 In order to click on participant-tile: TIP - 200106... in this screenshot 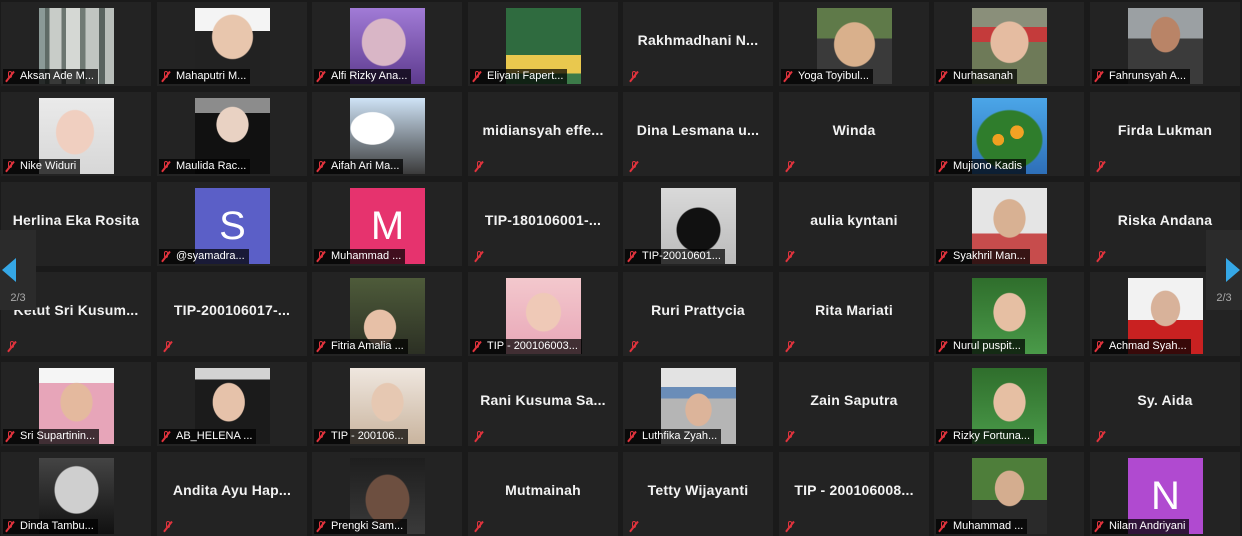, I will do `click(387, 404)`.